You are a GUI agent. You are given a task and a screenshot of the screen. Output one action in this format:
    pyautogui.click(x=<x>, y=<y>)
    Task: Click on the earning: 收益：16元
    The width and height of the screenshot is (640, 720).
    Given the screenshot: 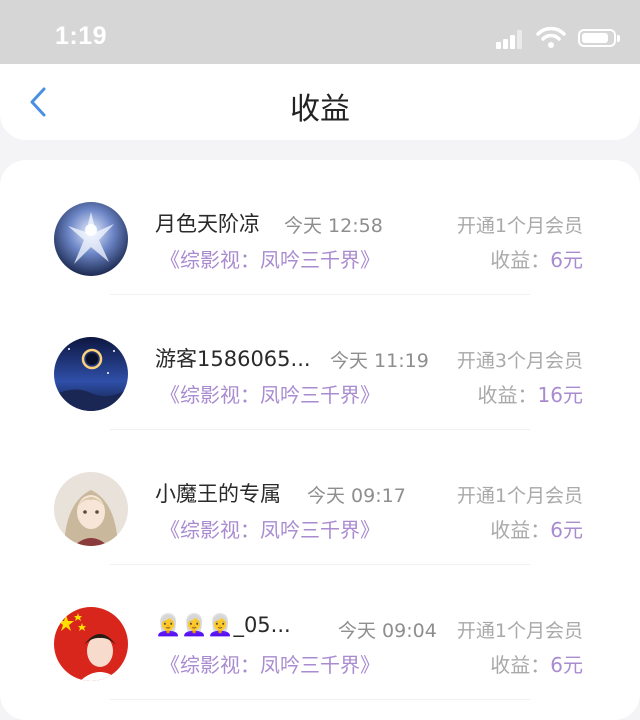 What is the action you would take?
    pyautogui.click(x=530, y=393)
    